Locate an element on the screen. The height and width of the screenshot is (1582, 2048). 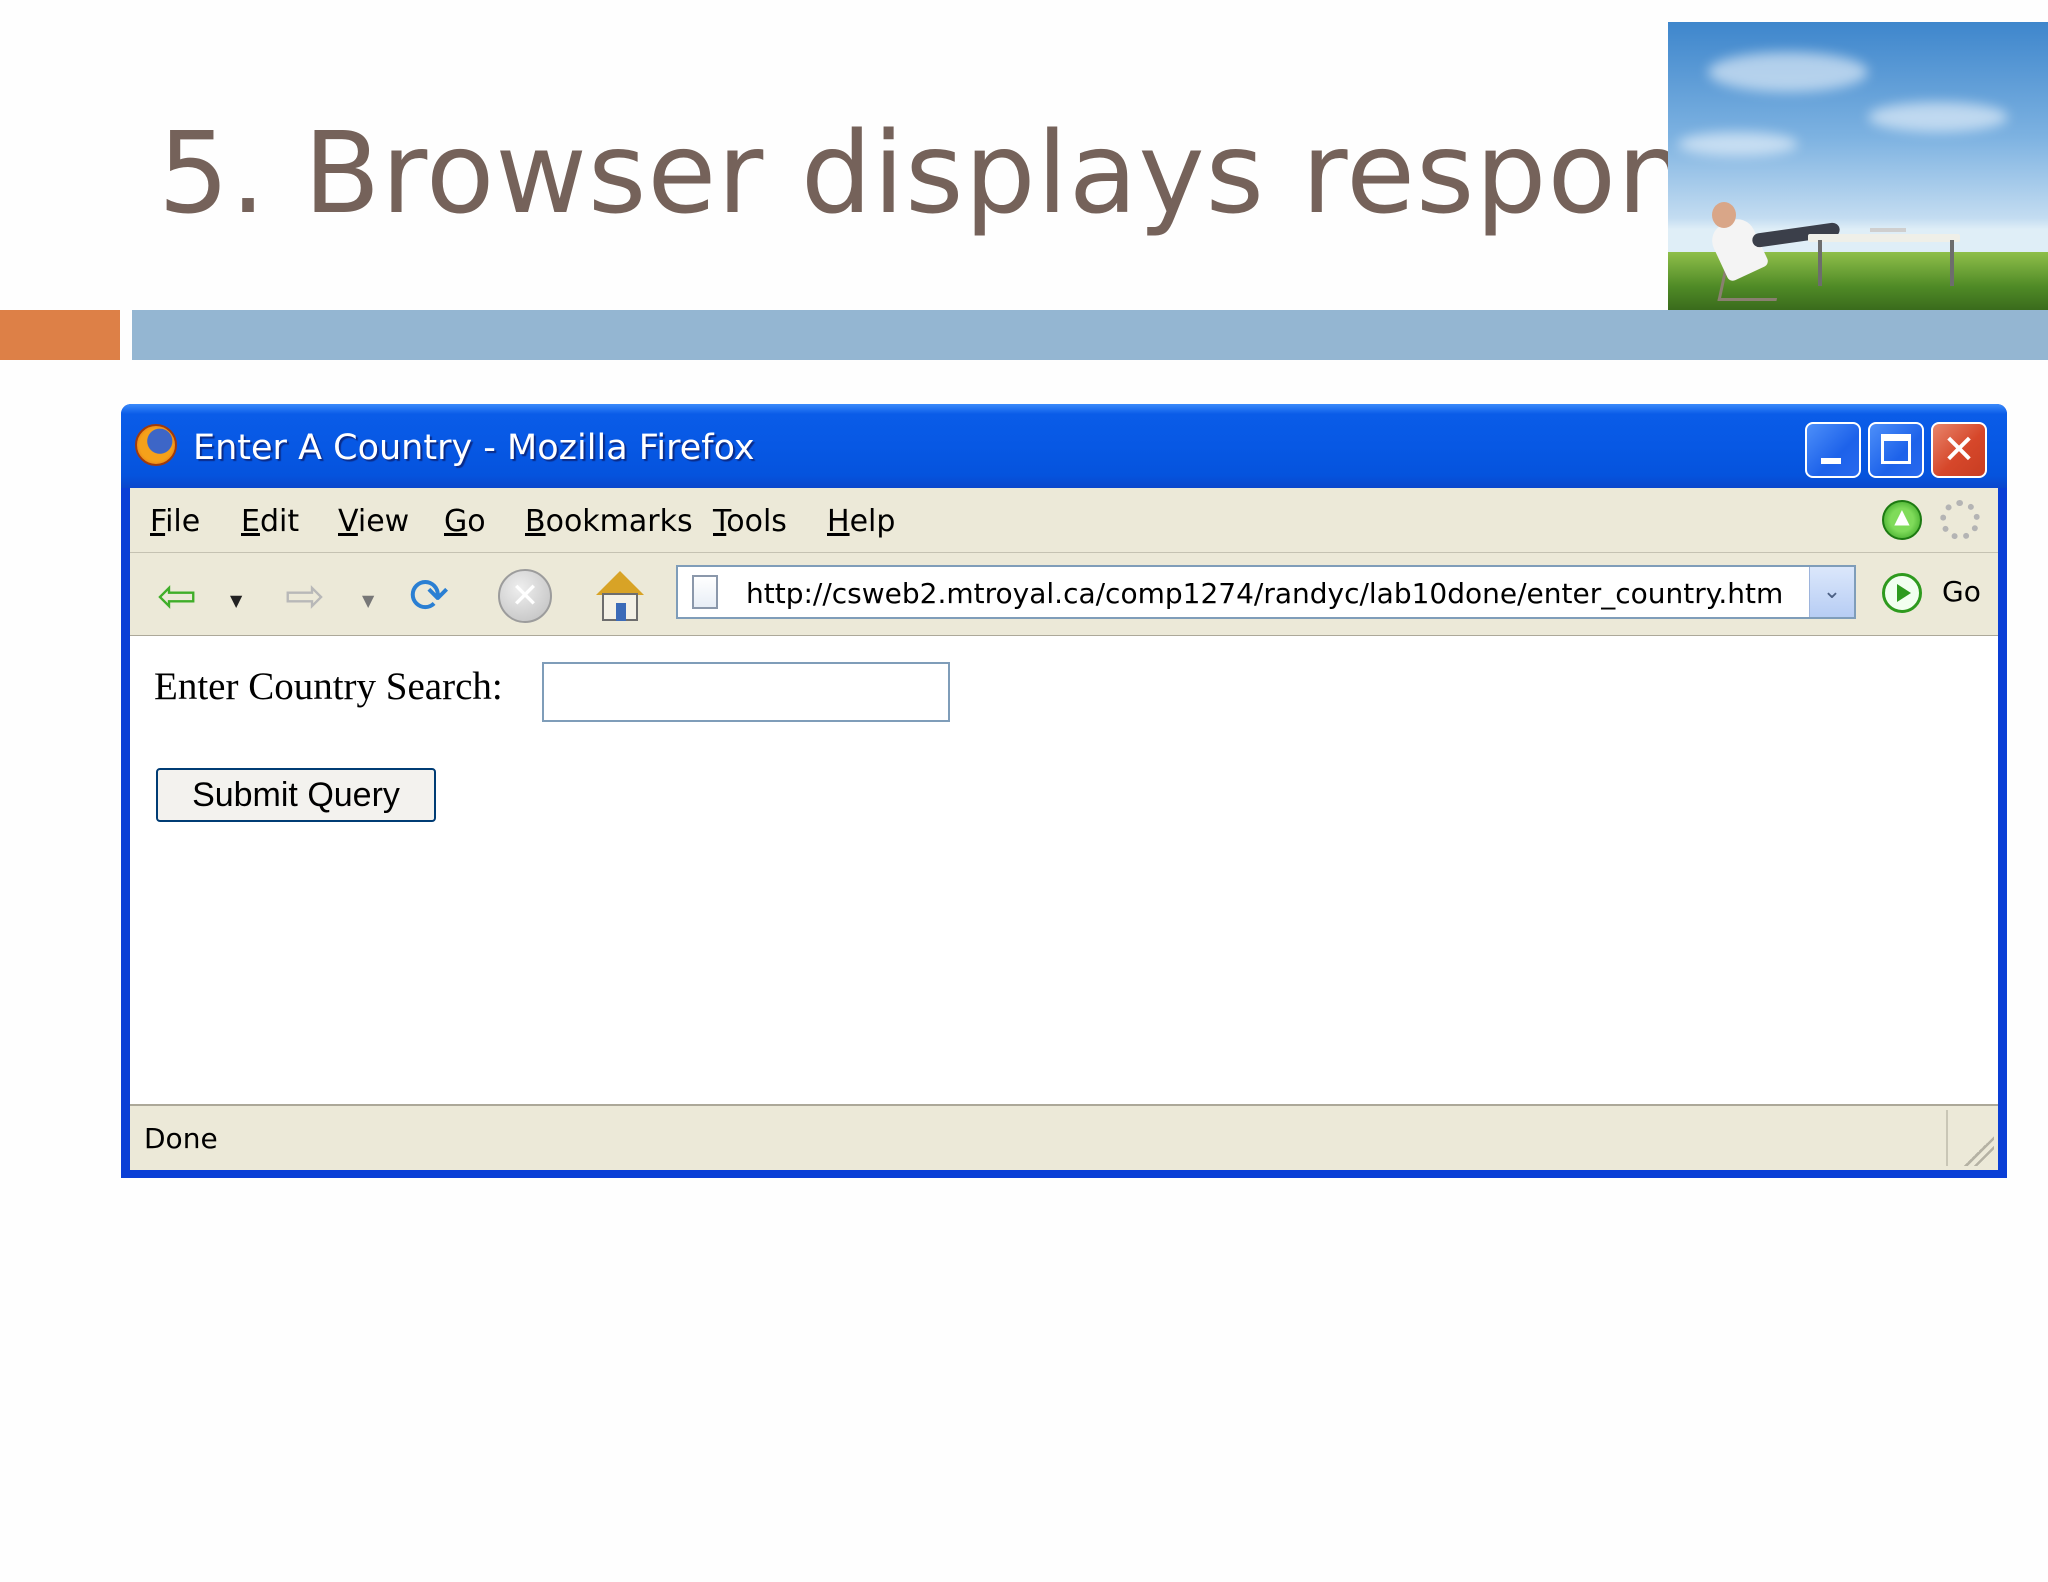
forward-button: ⇨ is located at coordinates (305, 596).